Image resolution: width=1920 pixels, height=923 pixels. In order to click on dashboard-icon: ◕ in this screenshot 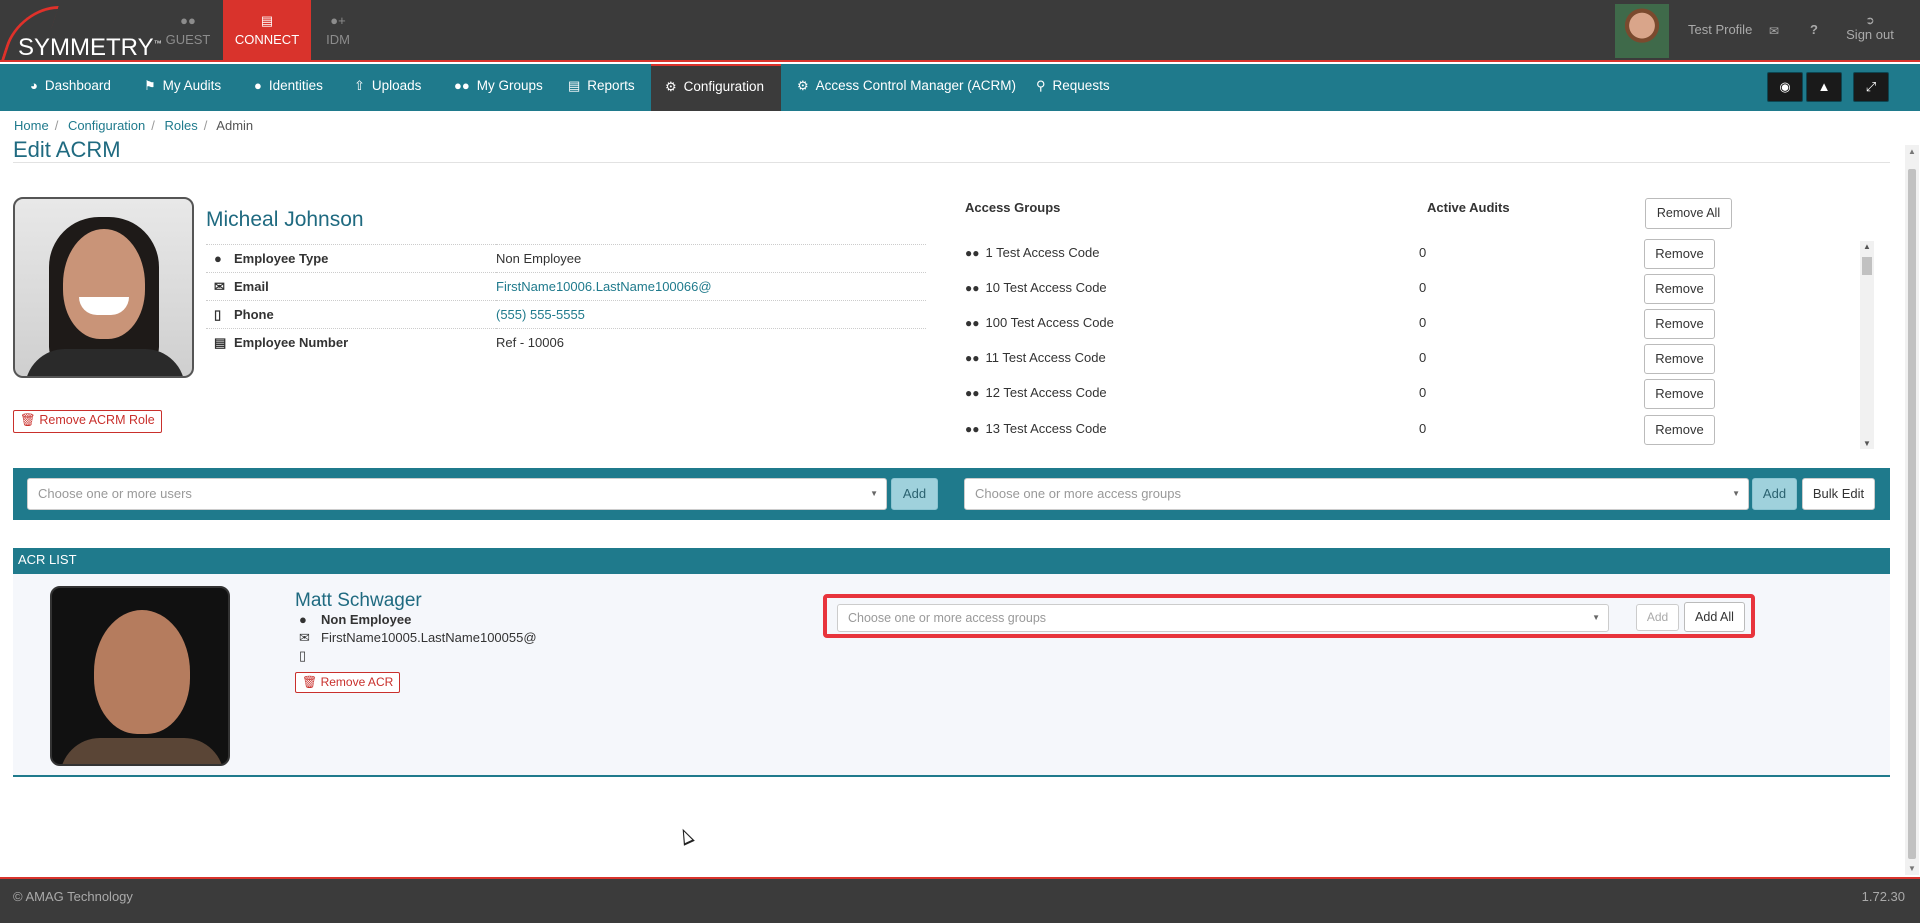, I will do `click(34, 85)`.